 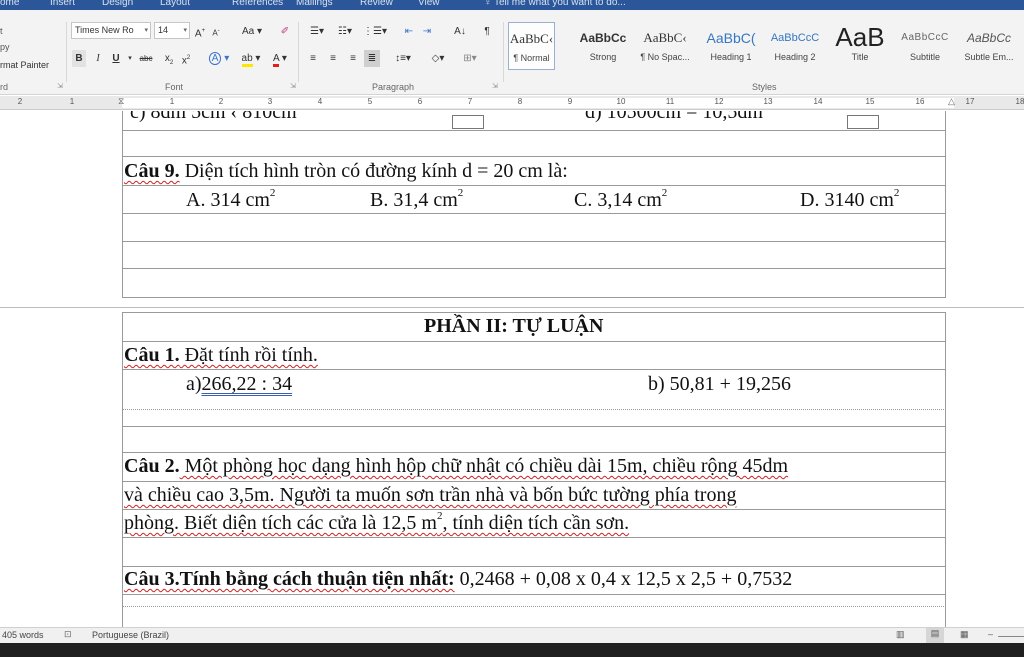 What do you see at coordinates (925, 46) in the screenshot?
I see `style-subtitle: AaBbCcC Subtitle` at bounding box center [925, 46].